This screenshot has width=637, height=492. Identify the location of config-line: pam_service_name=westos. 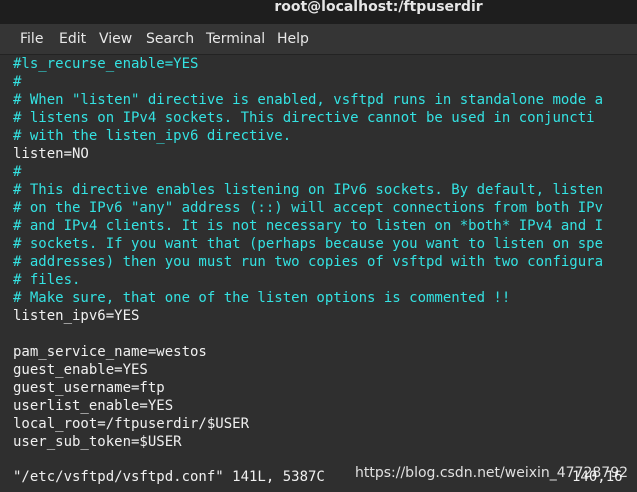
(110, 352).